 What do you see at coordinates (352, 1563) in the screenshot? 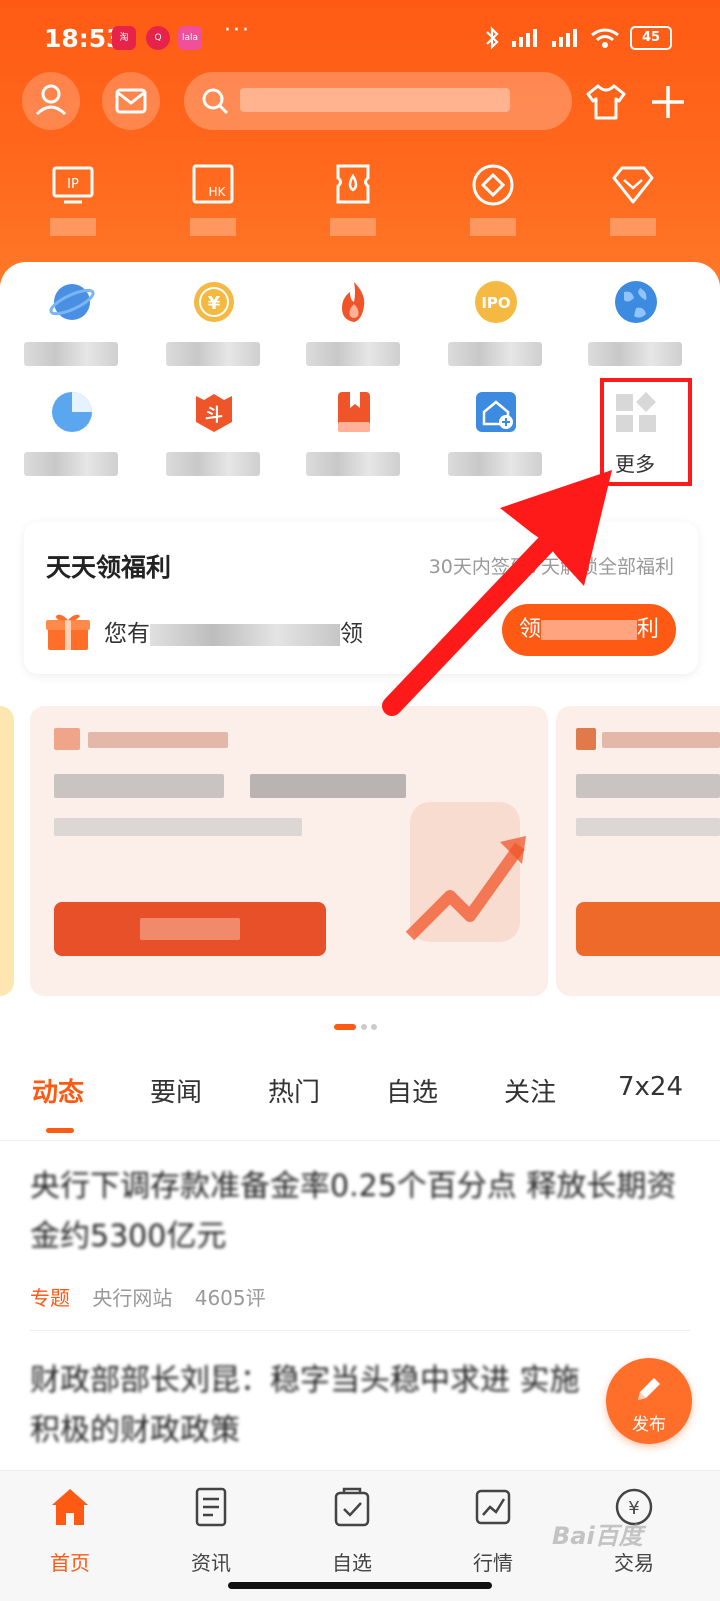
I see `nav-label: 自选` at bounding box center [352, 1563].